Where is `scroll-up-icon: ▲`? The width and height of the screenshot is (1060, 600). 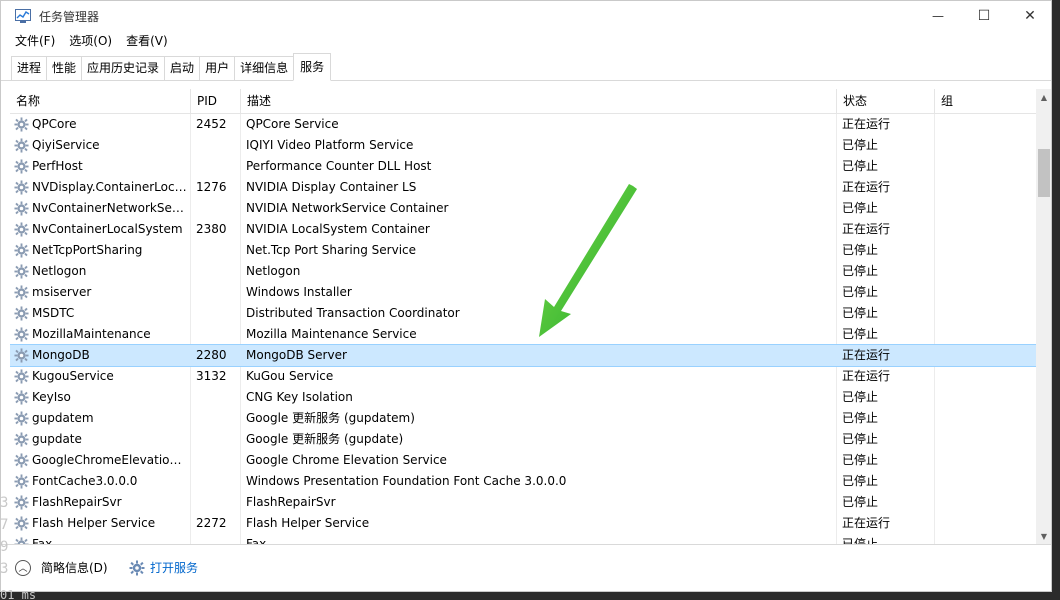 scroll-up-icon: ▲ is located at coordinates (1043, 97).